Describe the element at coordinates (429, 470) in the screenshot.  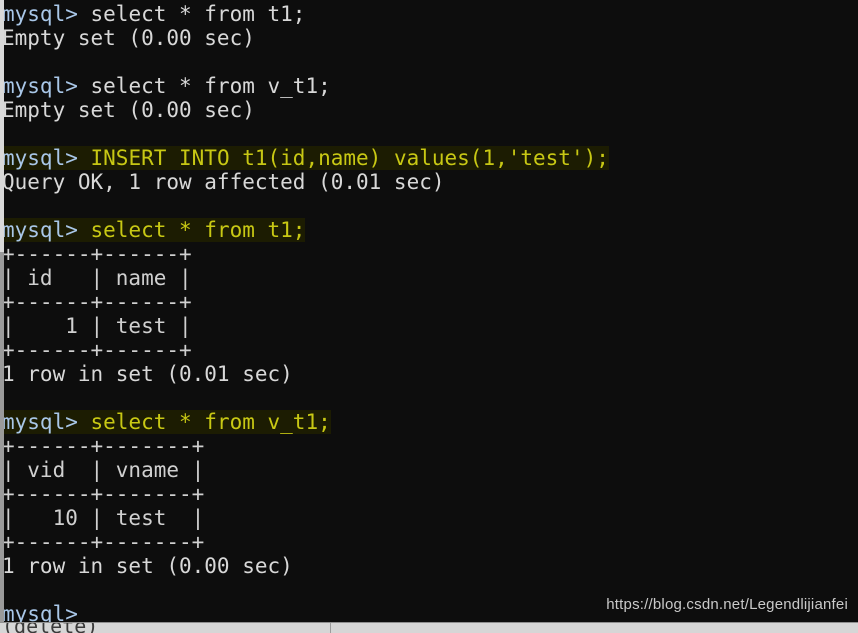
I see `result-table-line: | vid | vname |` at that location.